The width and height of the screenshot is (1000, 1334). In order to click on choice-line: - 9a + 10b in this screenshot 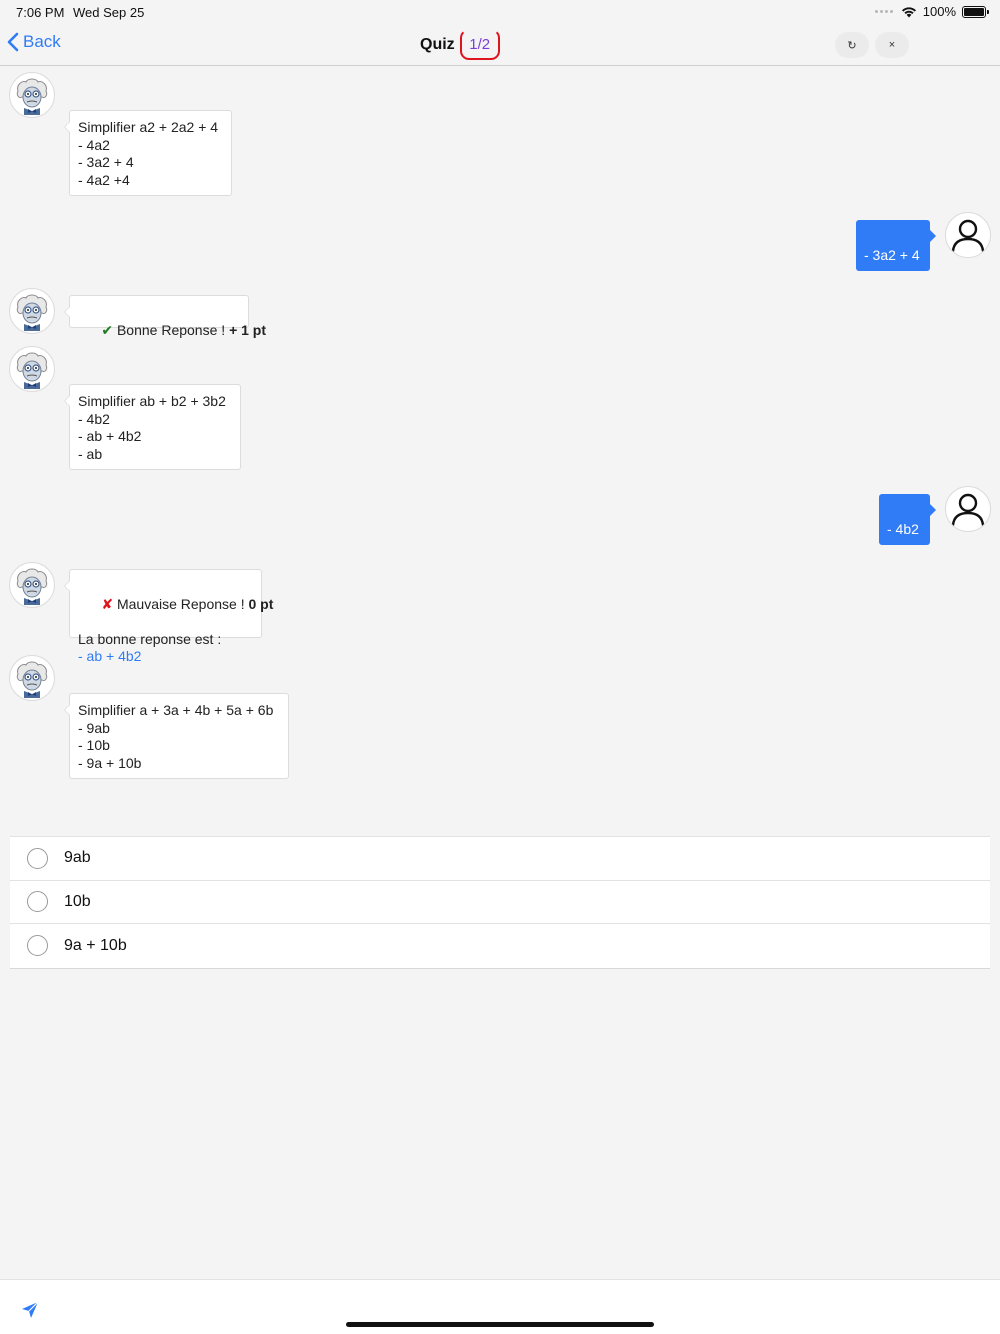, I will do `click(110, 762)`.